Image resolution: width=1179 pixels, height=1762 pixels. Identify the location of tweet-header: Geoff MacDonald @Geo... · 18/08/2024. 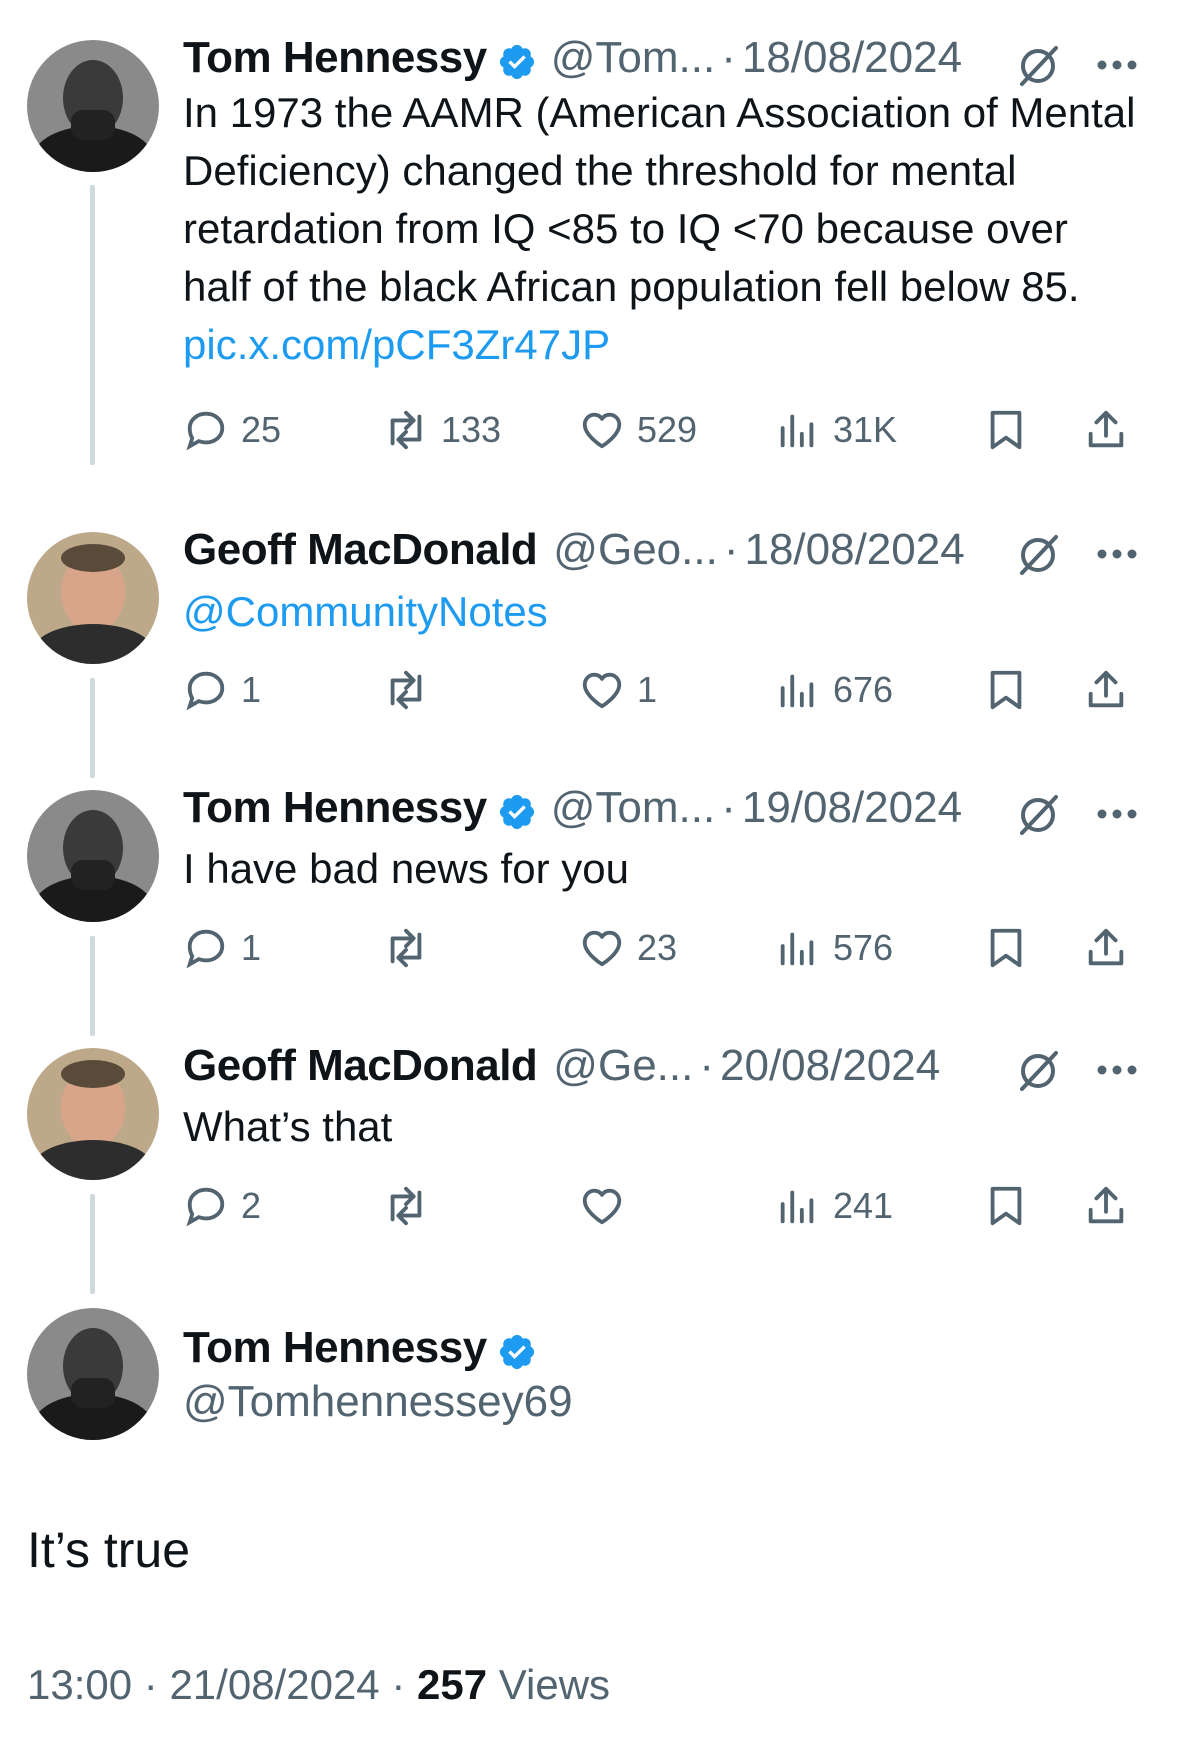
(661, 550).